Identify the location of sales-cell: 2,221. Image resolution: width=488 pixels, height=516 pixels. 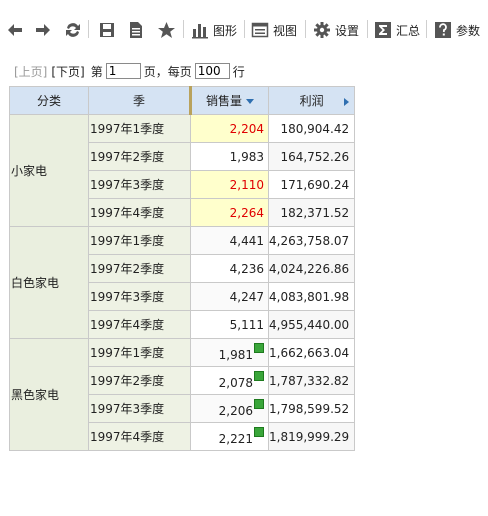
(229, 436).